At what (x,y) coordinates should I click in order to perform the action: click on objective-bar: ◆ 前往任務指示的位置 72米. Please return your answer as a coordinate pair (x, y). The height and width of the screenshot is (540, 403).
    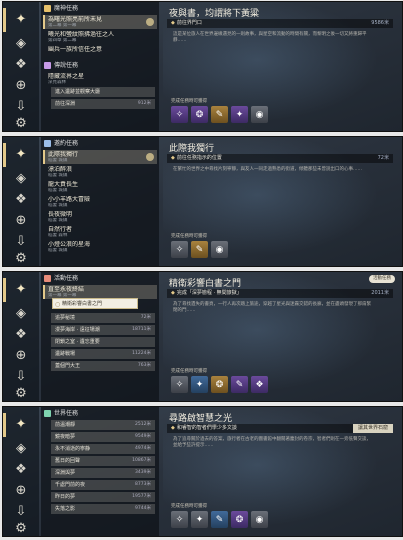
    Looking at the image, I should click on (280, 158).